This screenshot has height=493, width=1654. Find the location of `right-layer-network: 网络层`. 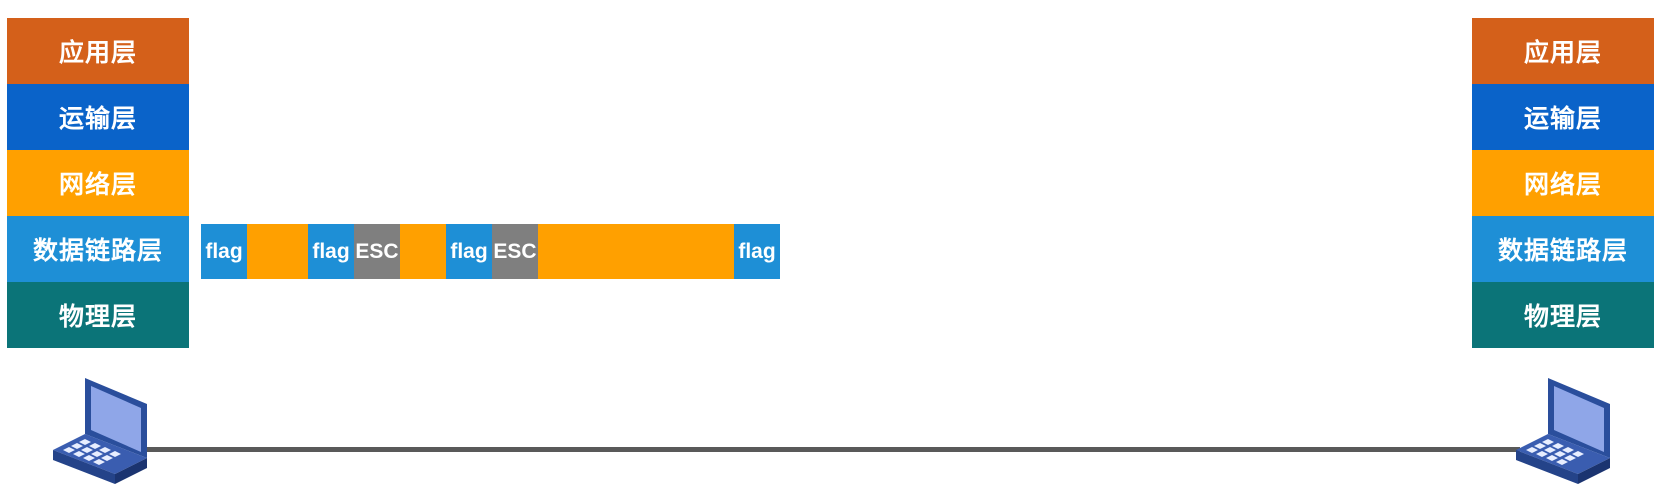

right-layer-network: 网络层 is located at coordinates (1563, 183).